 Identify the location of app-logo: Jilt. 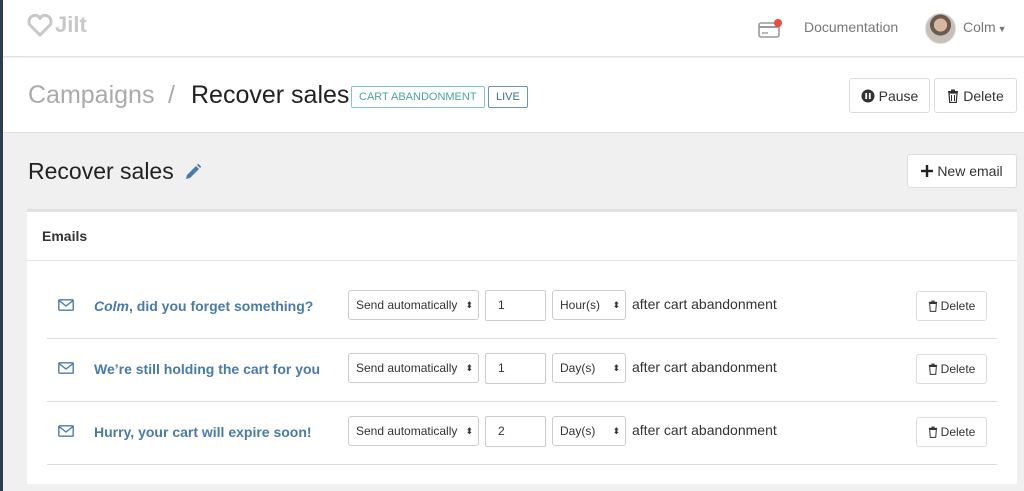
(57, 25).